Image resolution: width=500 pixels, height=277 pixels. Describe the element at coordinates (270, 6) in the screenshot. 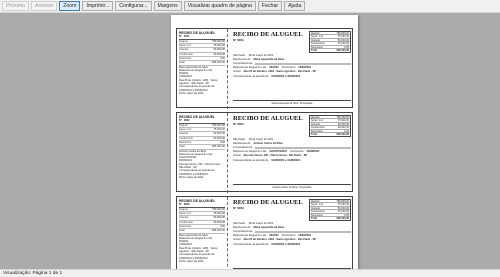

I see `close-button: Fechar` at that location.